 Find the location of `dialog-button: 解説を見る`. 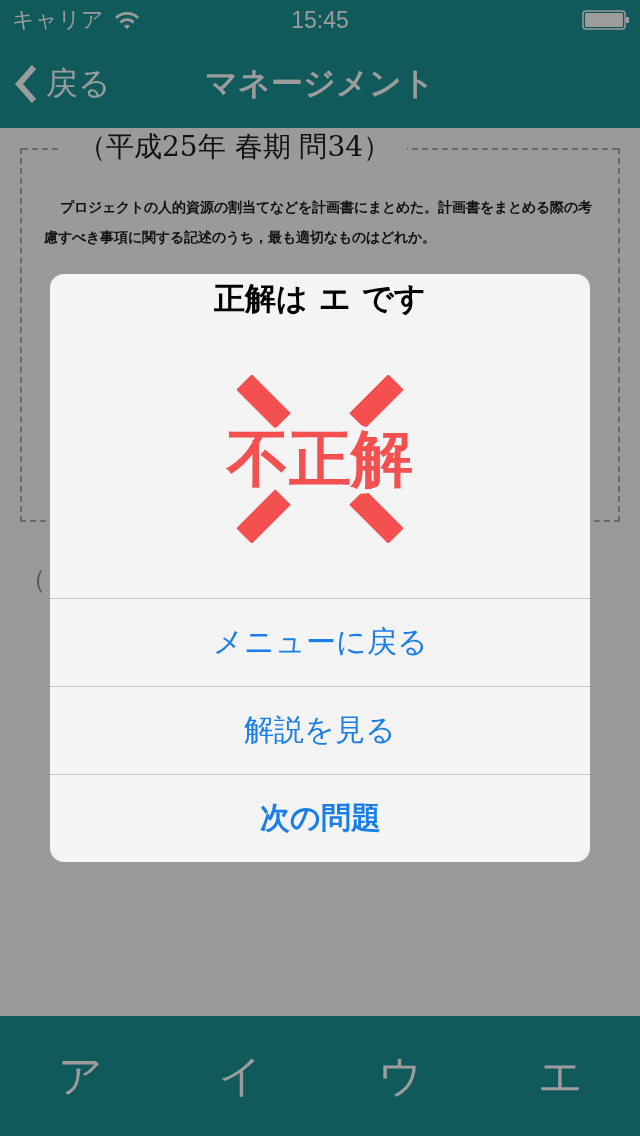

dialog-button: 解説を見る is located at coordinates (320, 730).